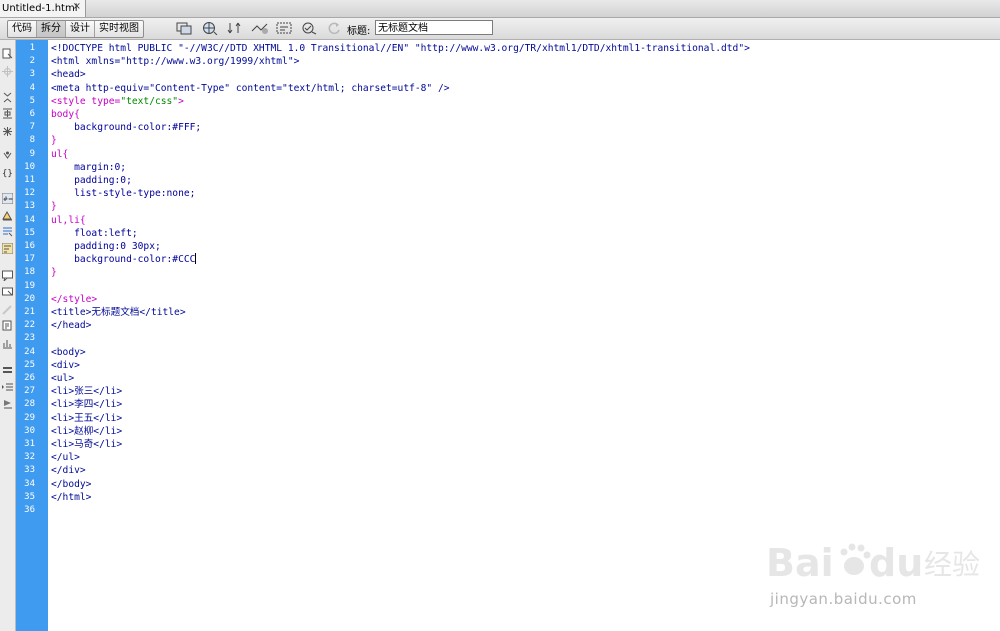  What do you see at coordinates (29, 457) in the screenshot?
I see `line-number: 32` at bounding box center [29, 457].